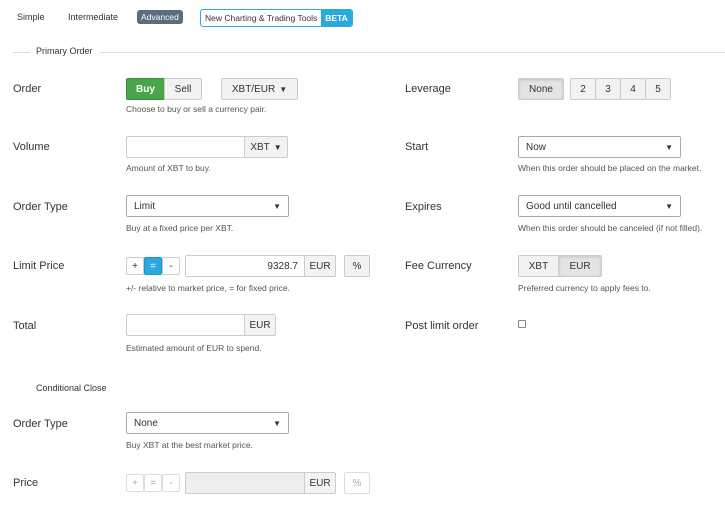 Image resolution: width=725 pixels, height=509 pixels. I want to click on volume-unit-label: XBT, so click(260, 147).